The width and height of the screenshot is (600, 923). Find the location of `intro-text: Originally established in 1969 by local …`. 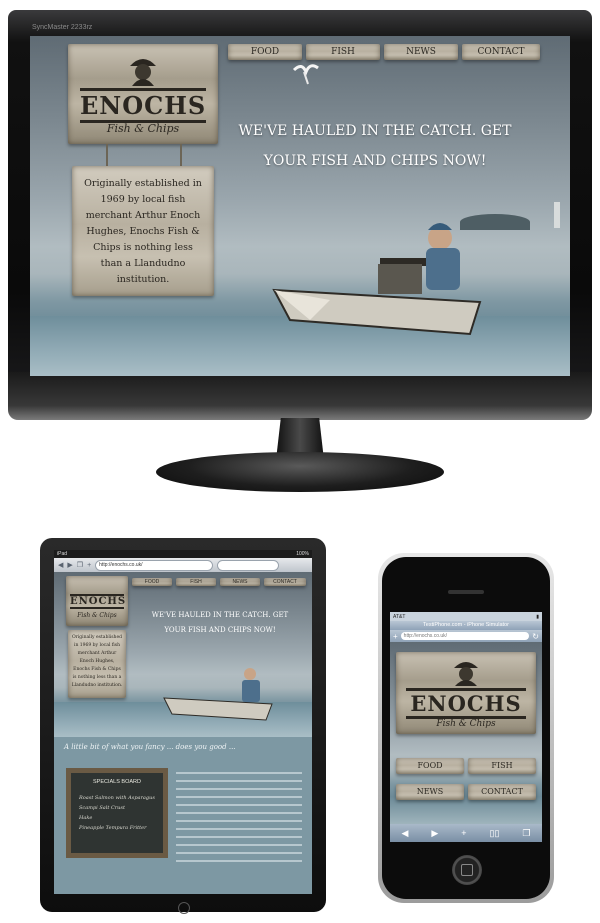

intro-text: Originally established in 1969 by local … is located at coordinates (143, 231).